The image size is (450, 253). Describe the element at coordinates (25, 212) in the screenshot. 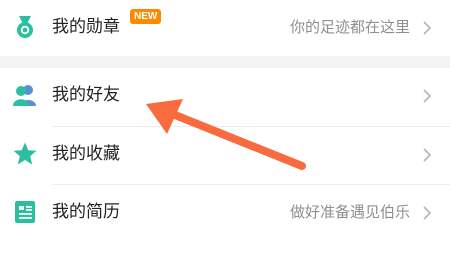

I see `resume-icon` at that location.